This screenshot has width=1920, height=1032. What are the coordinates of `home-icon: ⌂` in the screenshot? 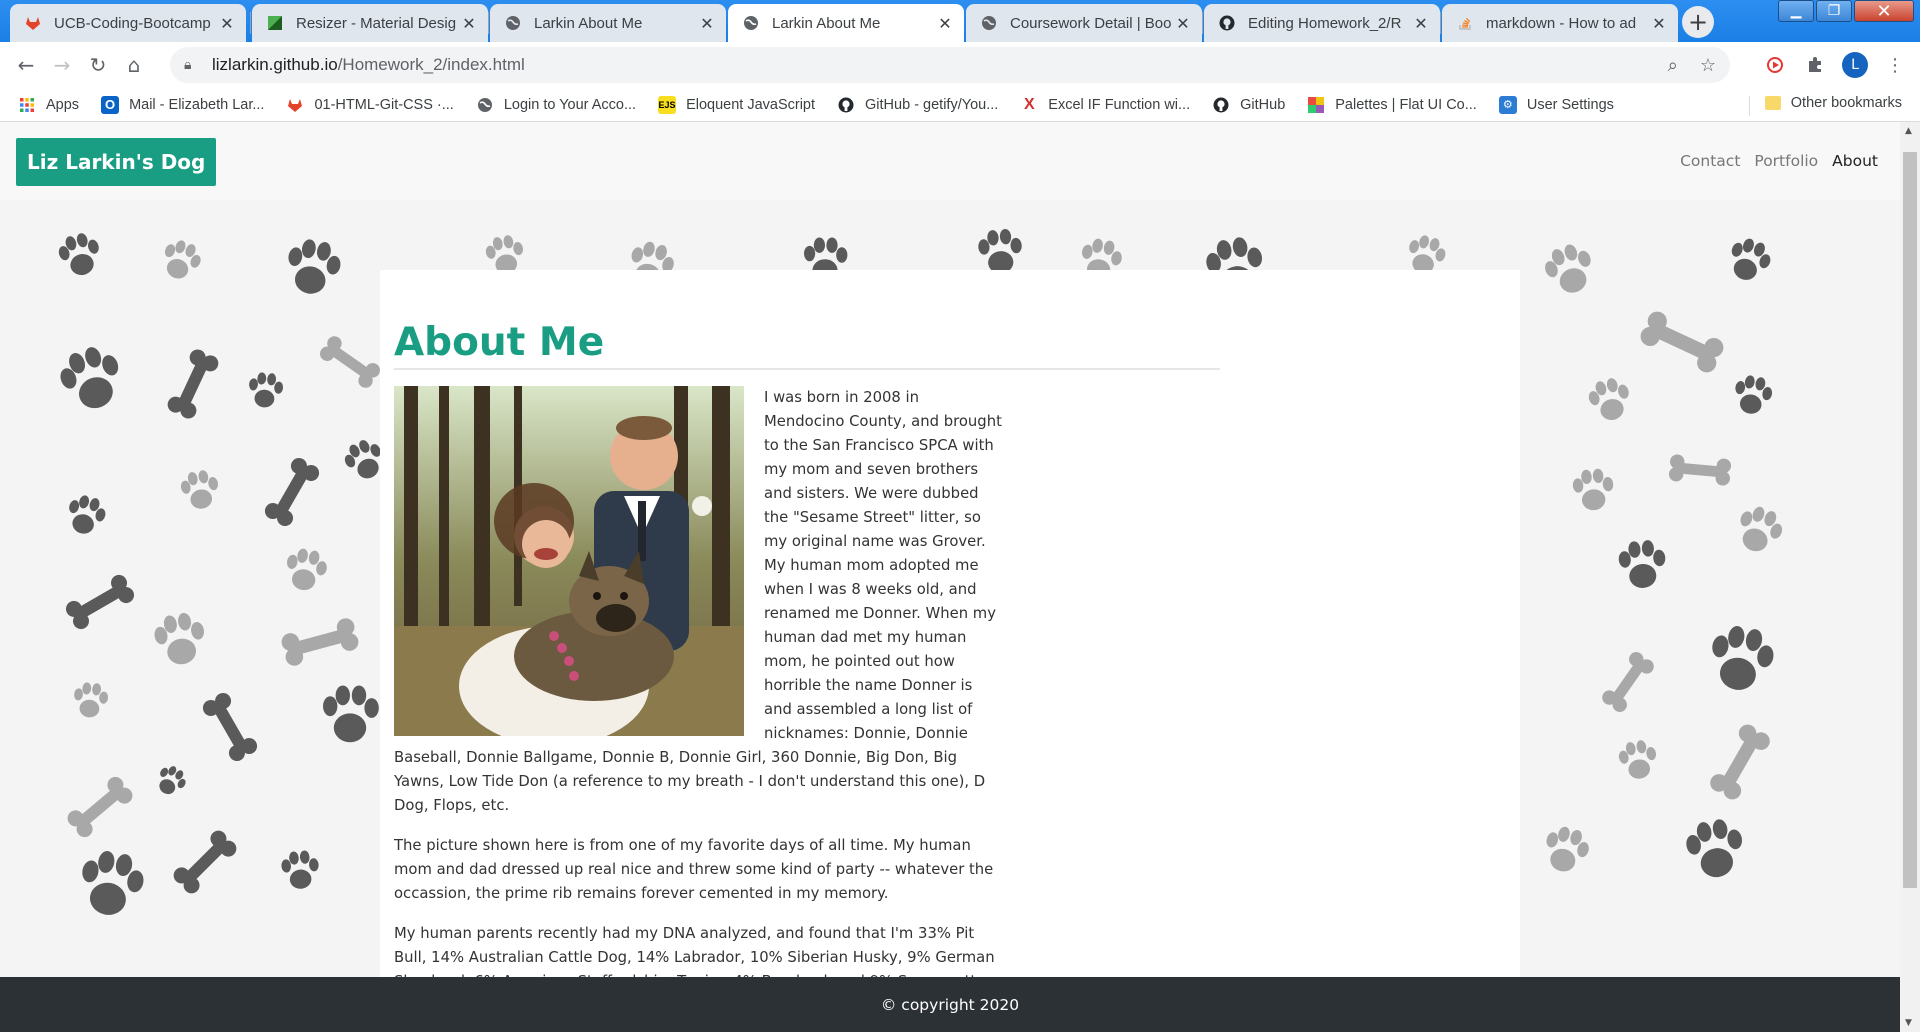 It's located at (134, 65).